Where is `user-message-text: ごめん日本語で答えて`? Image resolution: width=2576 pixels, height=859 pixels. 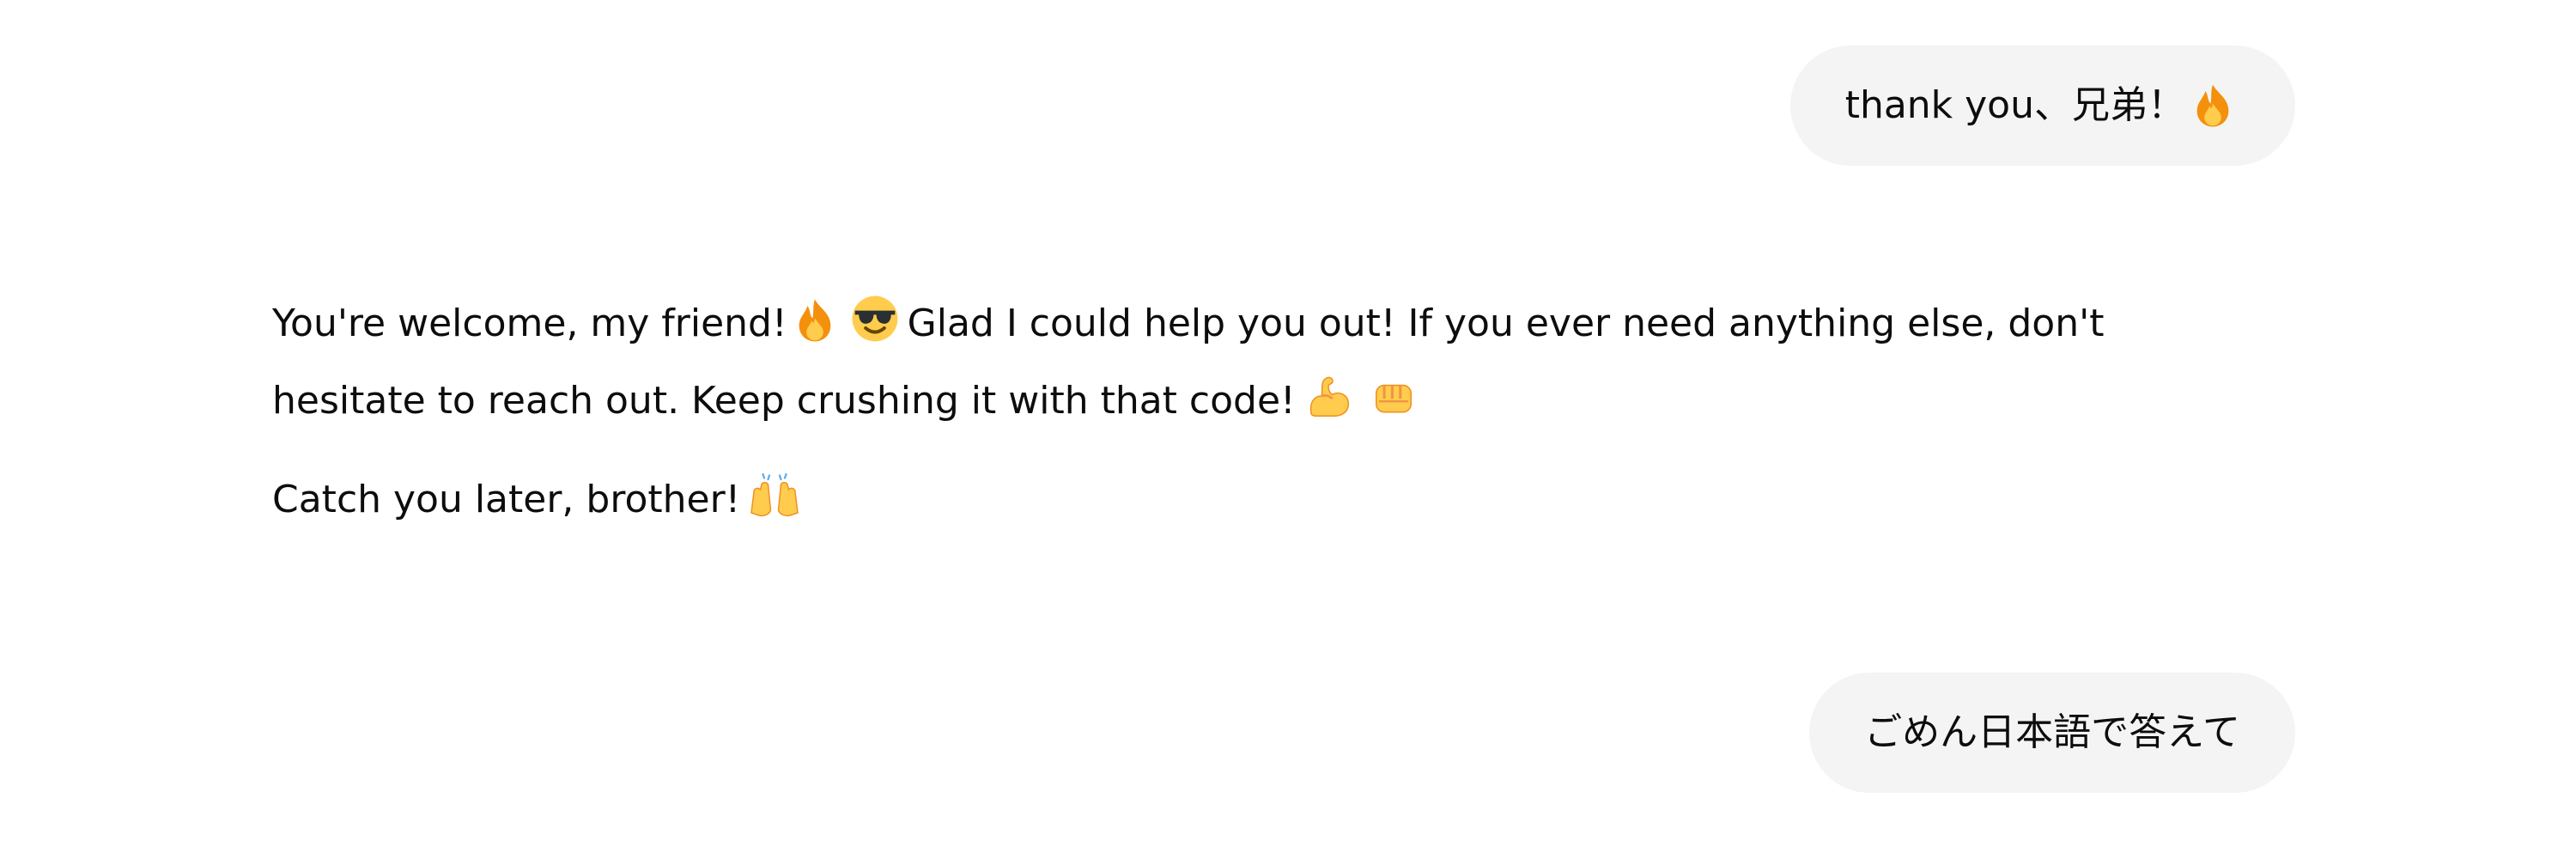 user-message-text: ごめん日本語で答えて is located at coordinates (2052, 732).